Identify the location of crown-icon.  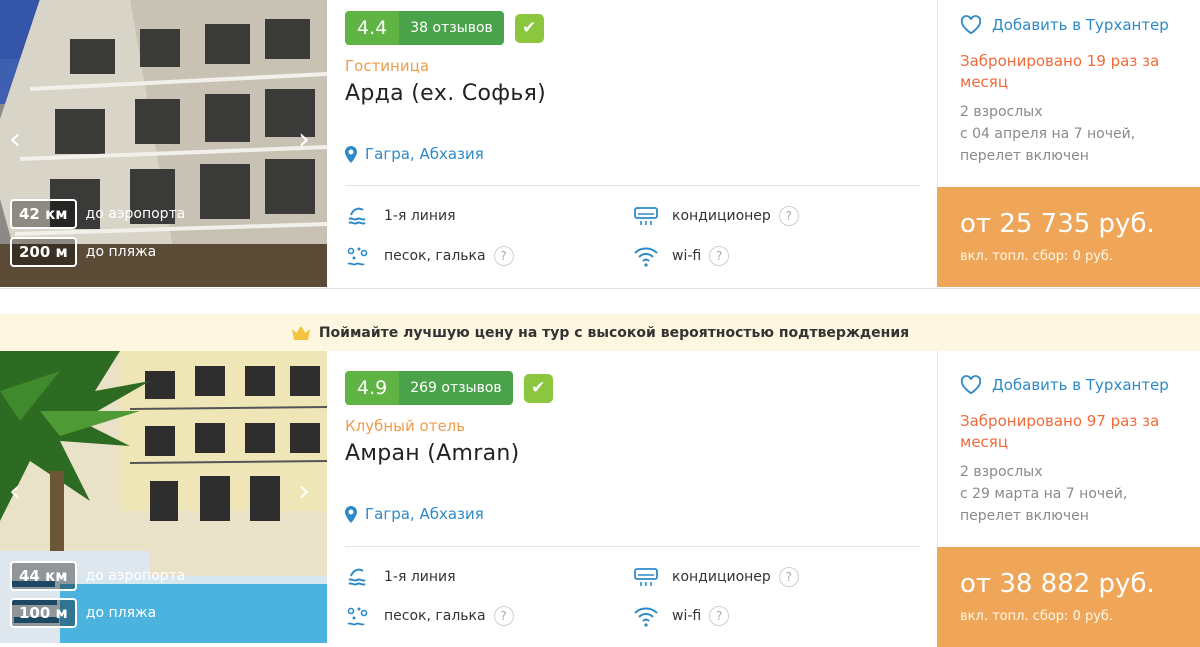
(300, 333).